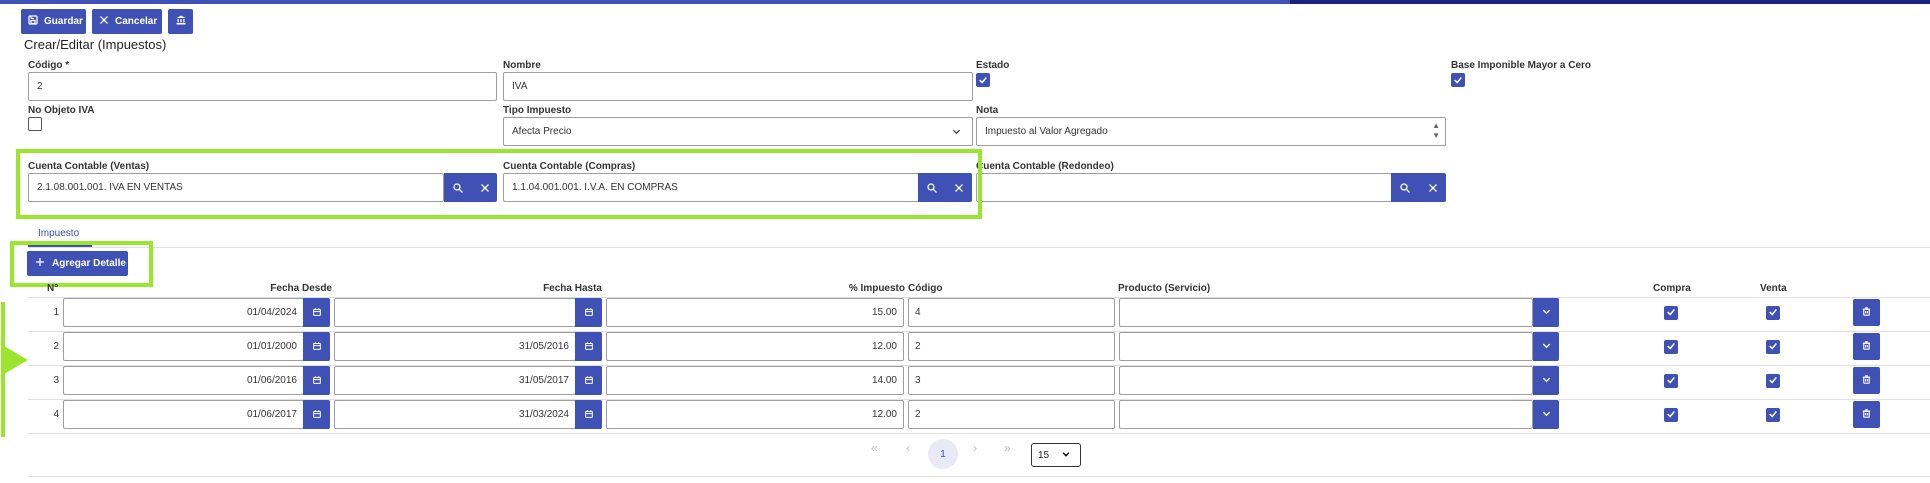 Image resolution: width=1930 pixels, height=483 pixels. I want to click on tab-impuesto: Impuesto, so click(58, 233).